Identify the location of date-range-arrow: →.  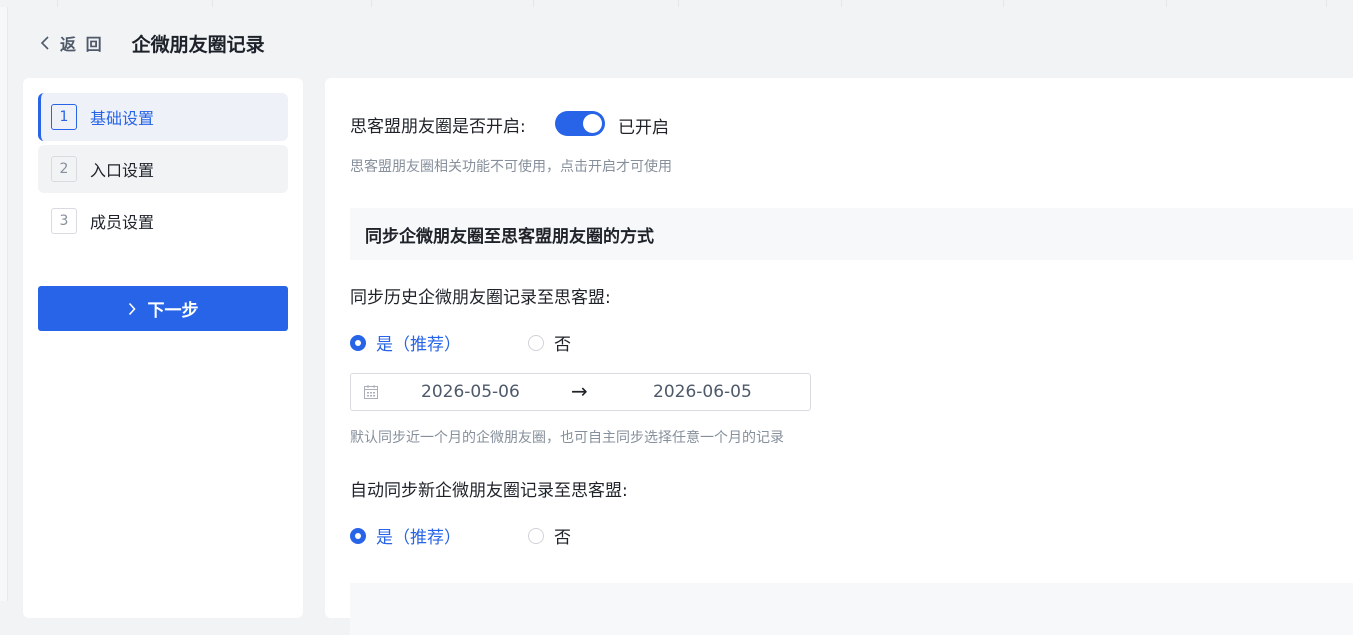
(579, 391).